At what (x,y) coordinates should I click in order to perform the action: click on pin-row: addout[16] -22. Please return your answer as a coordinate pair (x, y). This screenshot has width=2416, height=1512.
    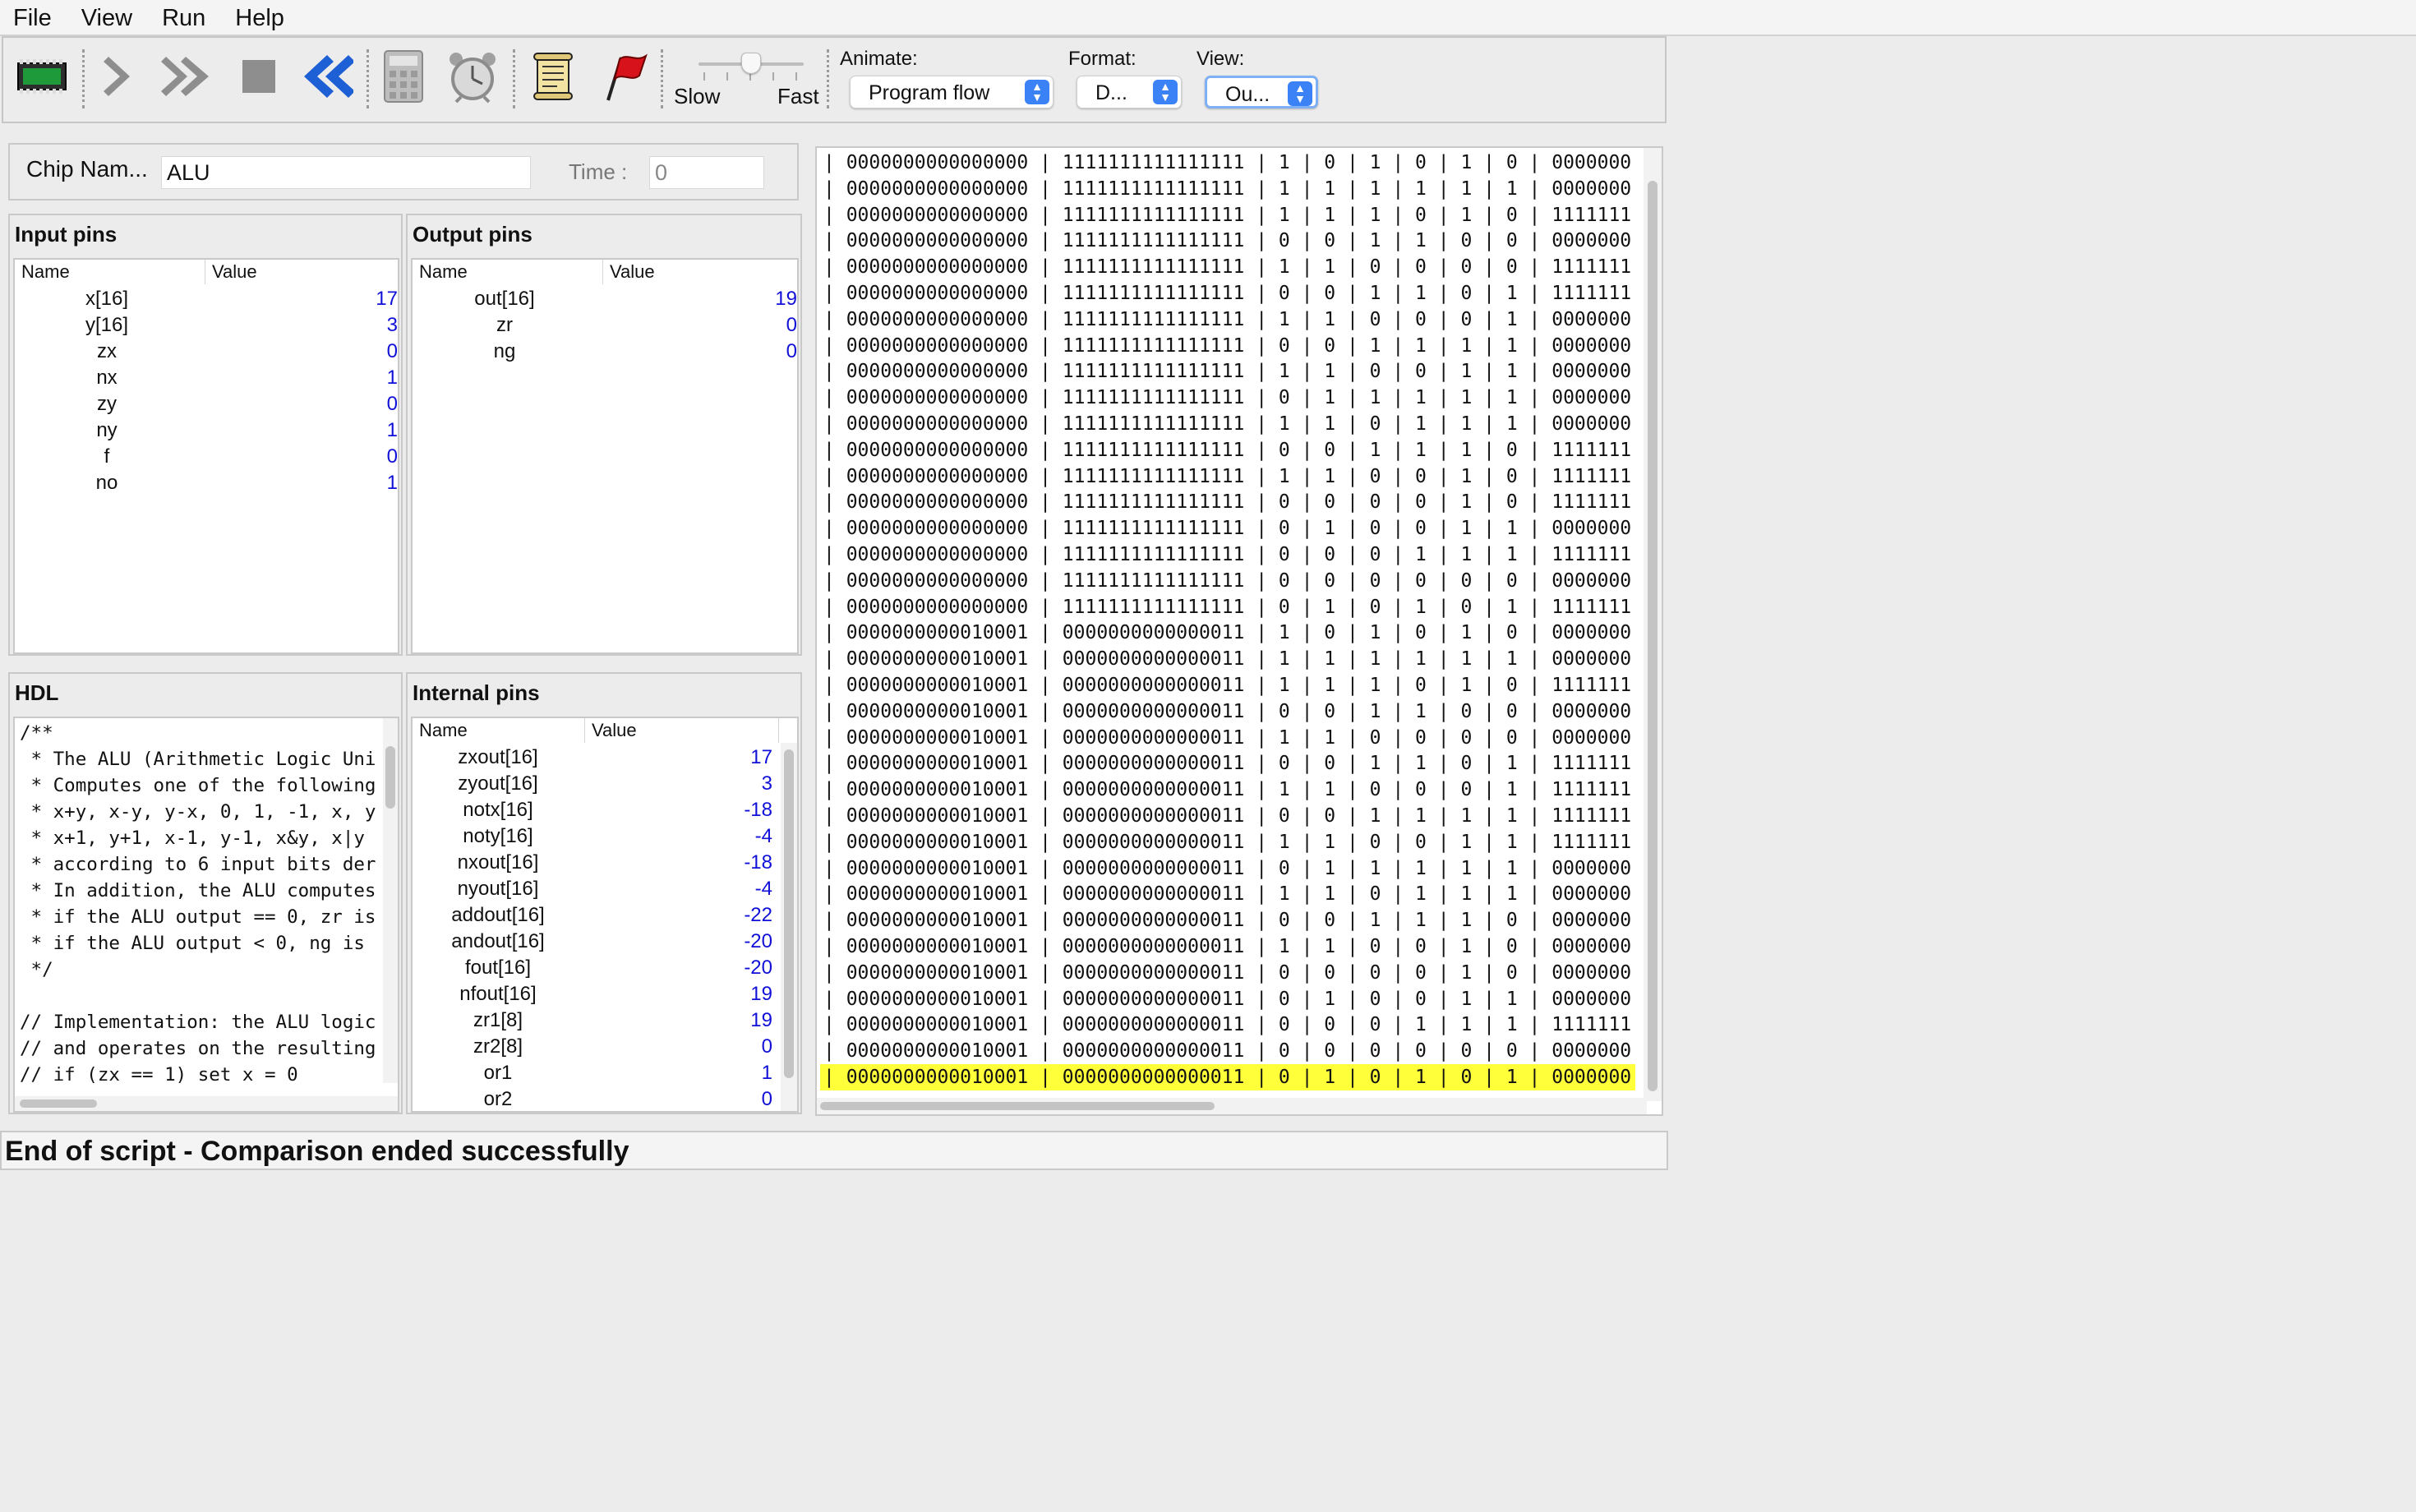
    Looking at the image, I should click on (605, 916).